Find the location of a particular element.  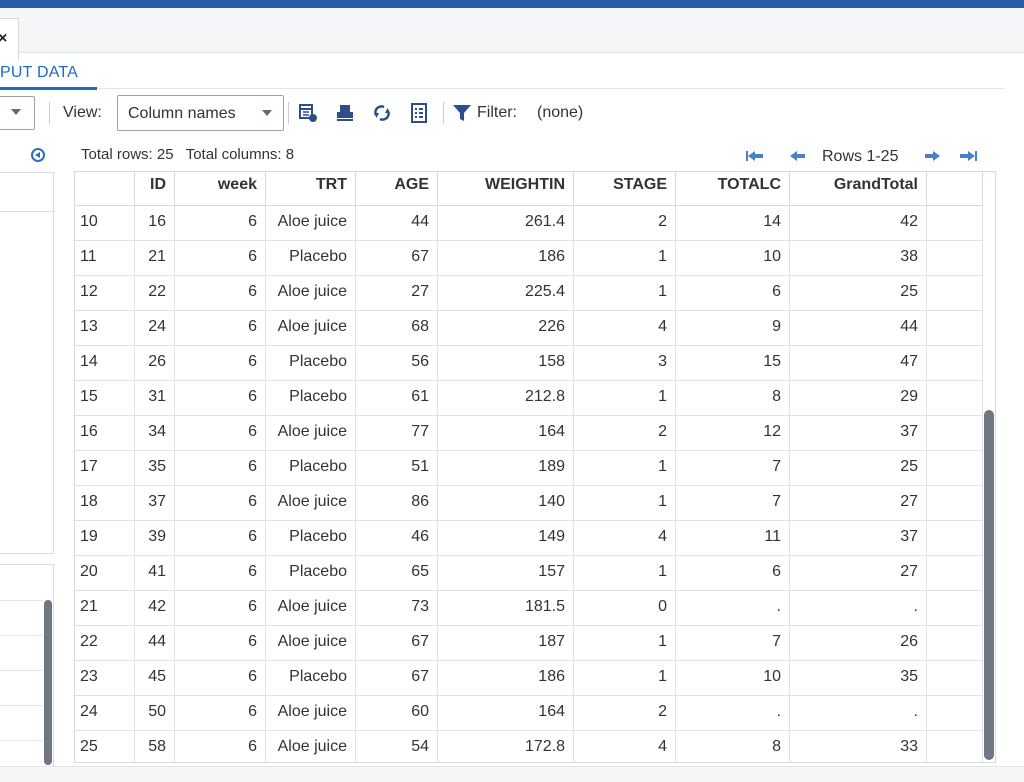

column-header-stage: STAGE is located at coordinates (625, 189).